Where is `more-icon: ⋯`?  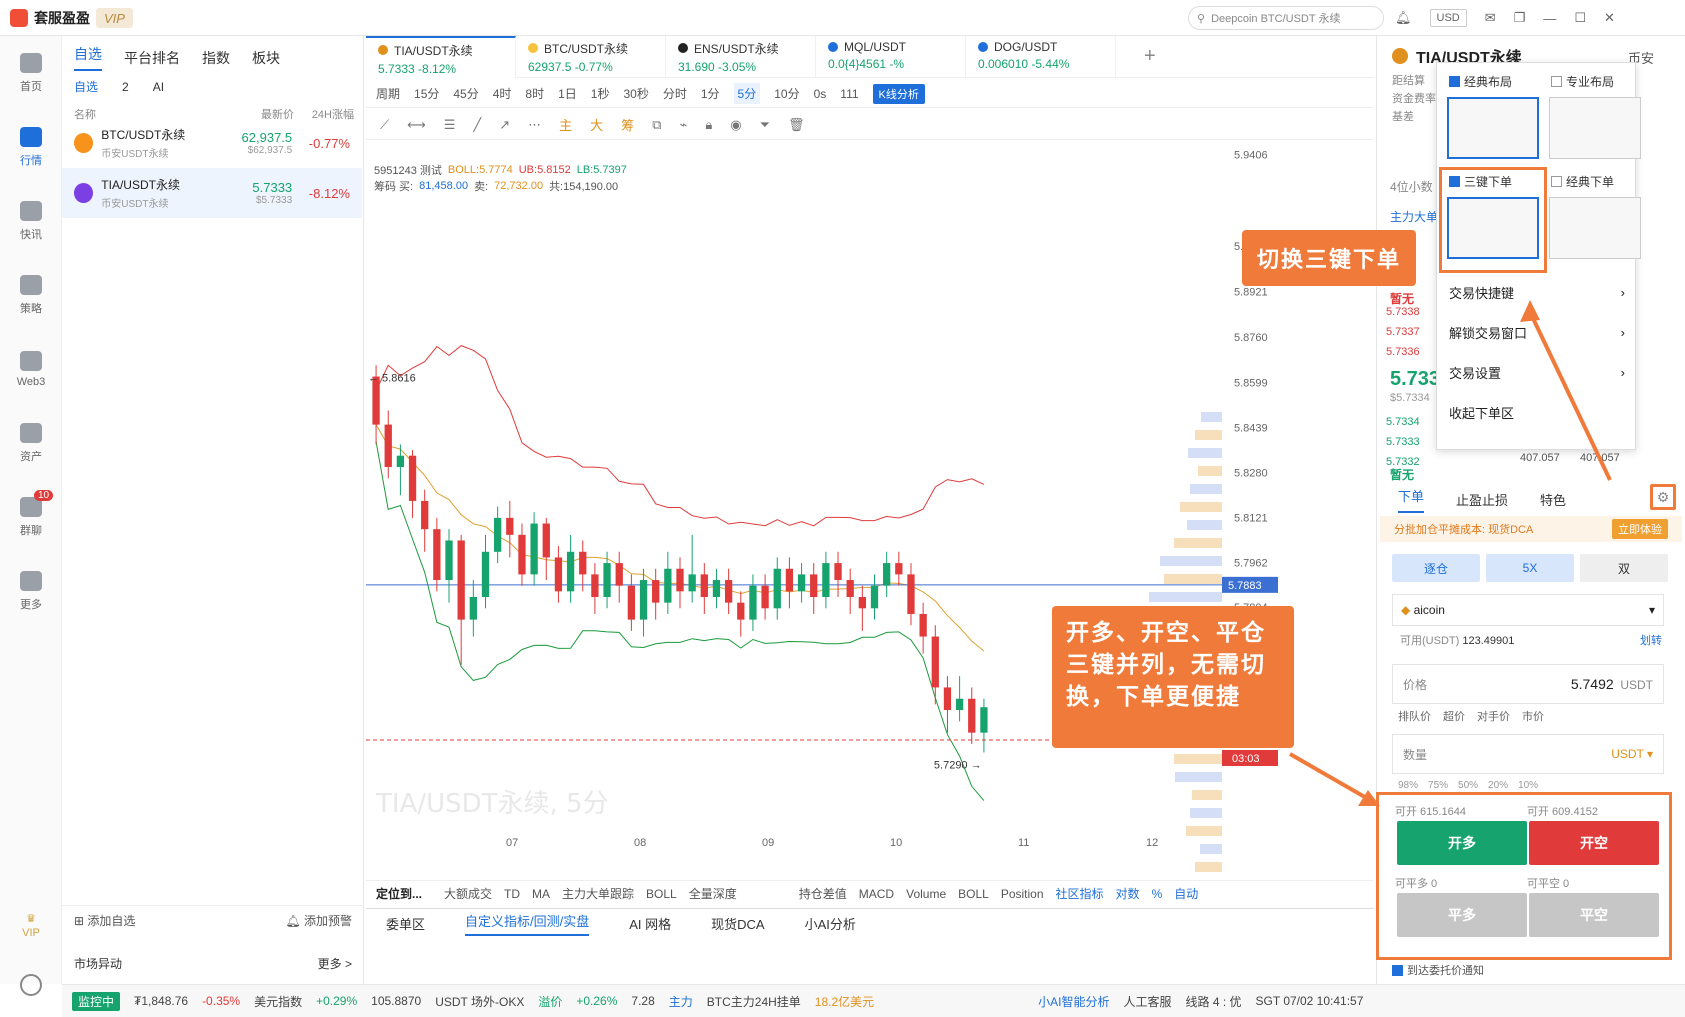 more-icon: ⋯ is located at coordinates (534, 125).